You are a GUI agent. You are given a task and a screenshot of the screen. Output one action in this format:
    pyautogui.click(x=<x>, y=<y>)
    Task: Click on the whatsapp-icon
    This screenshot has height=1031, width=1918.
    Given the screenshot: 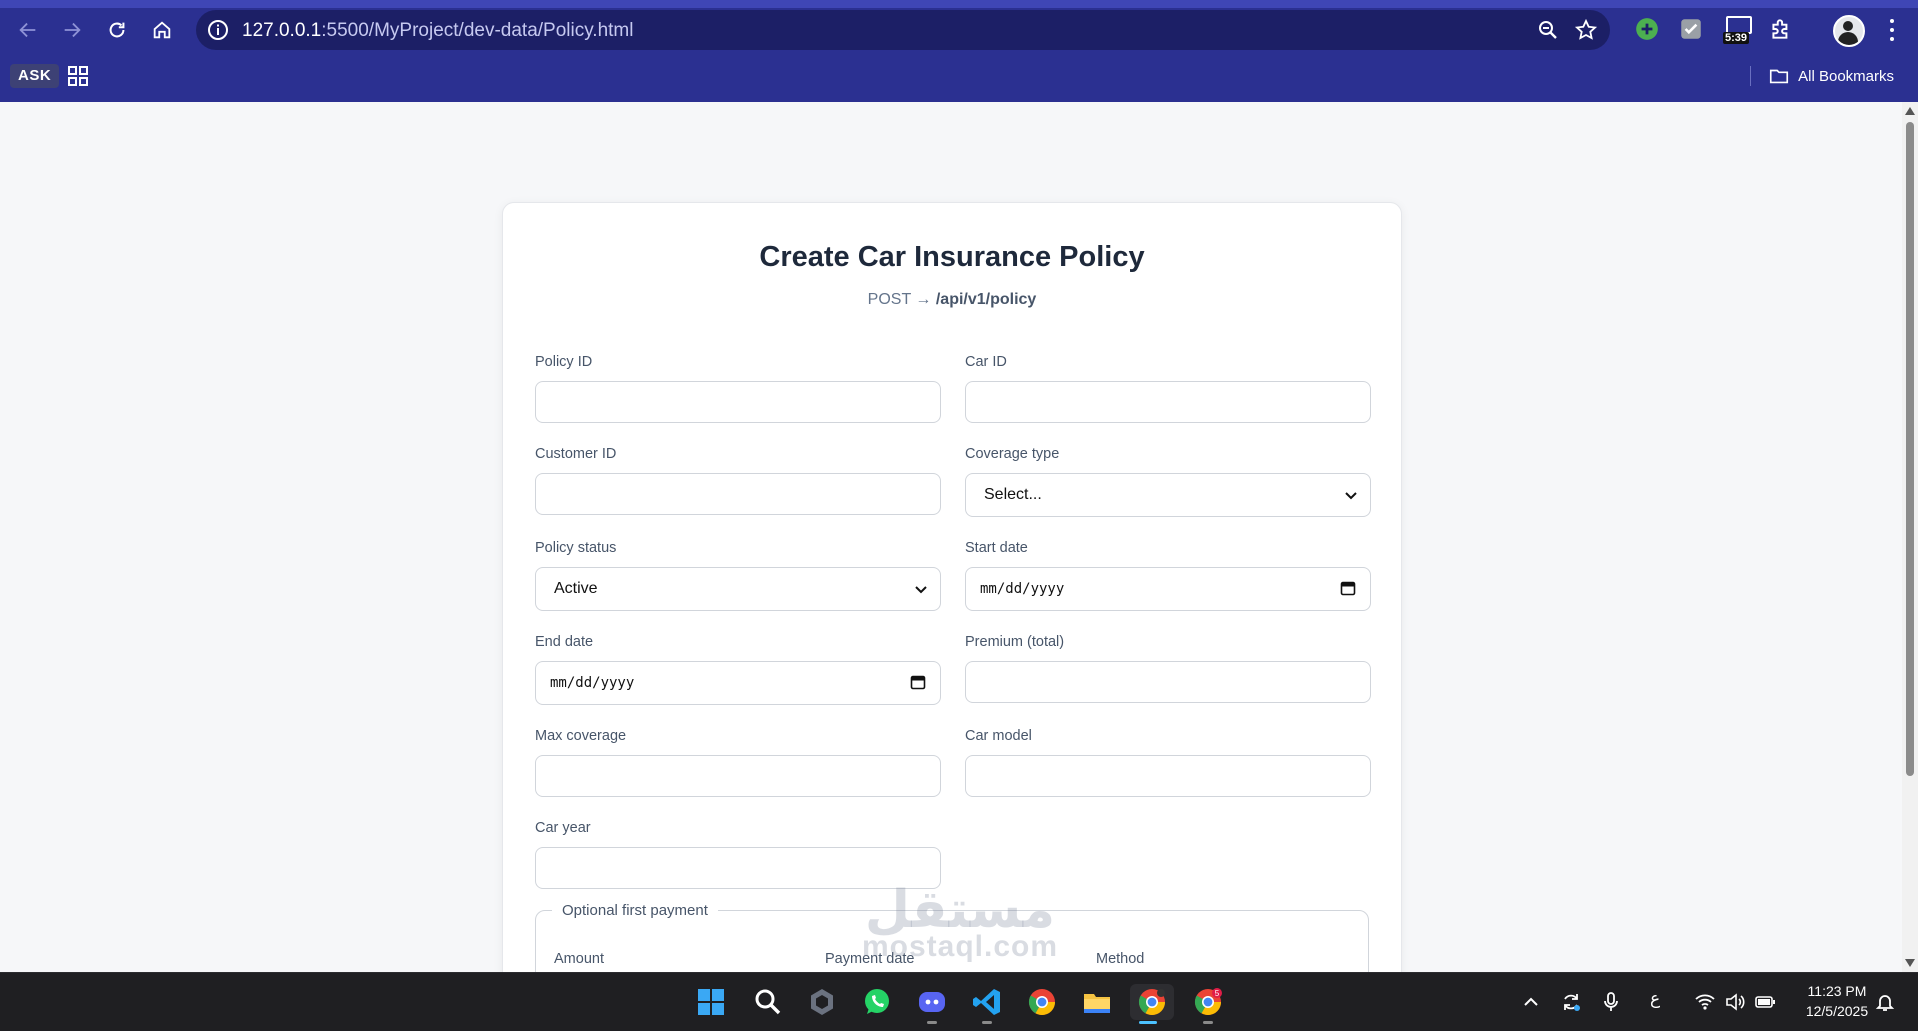 What is the action you would take?
    pyautogui.click(x=877, y=1001)
    